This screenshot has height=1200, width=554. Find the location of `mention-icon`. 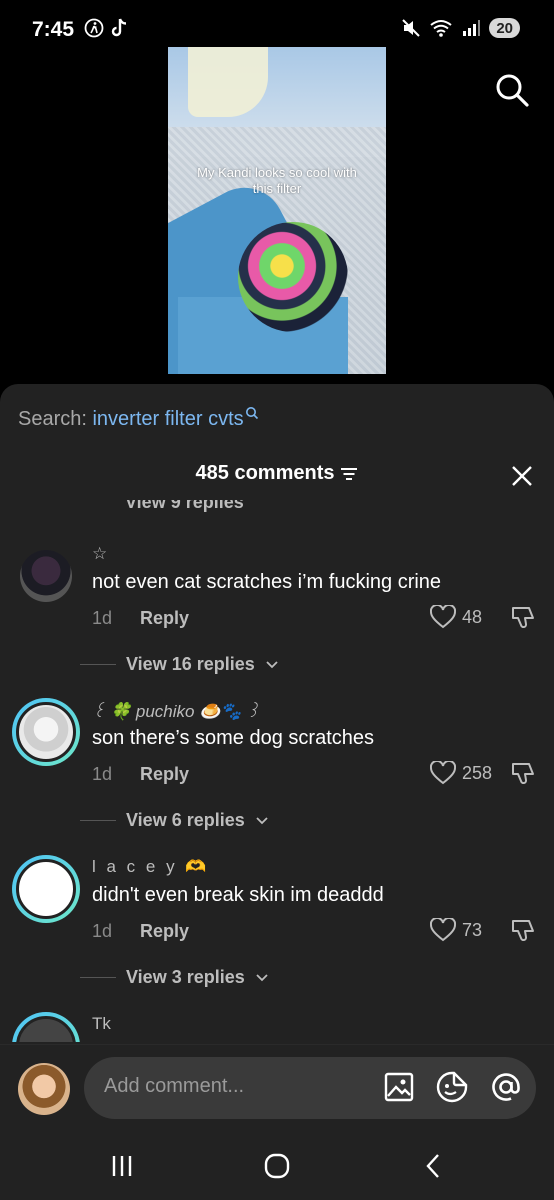

mention-icon is located at coordinates (506, 1087).